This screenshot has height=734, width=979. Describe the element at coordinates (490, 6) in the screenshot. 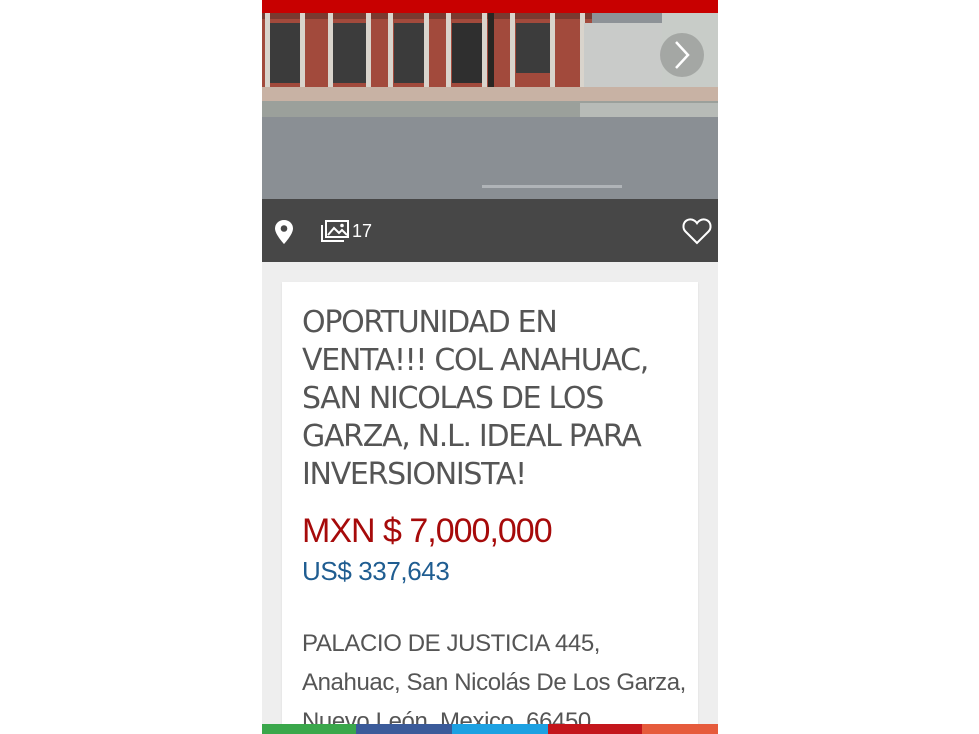

I see `top-bar` at that location.